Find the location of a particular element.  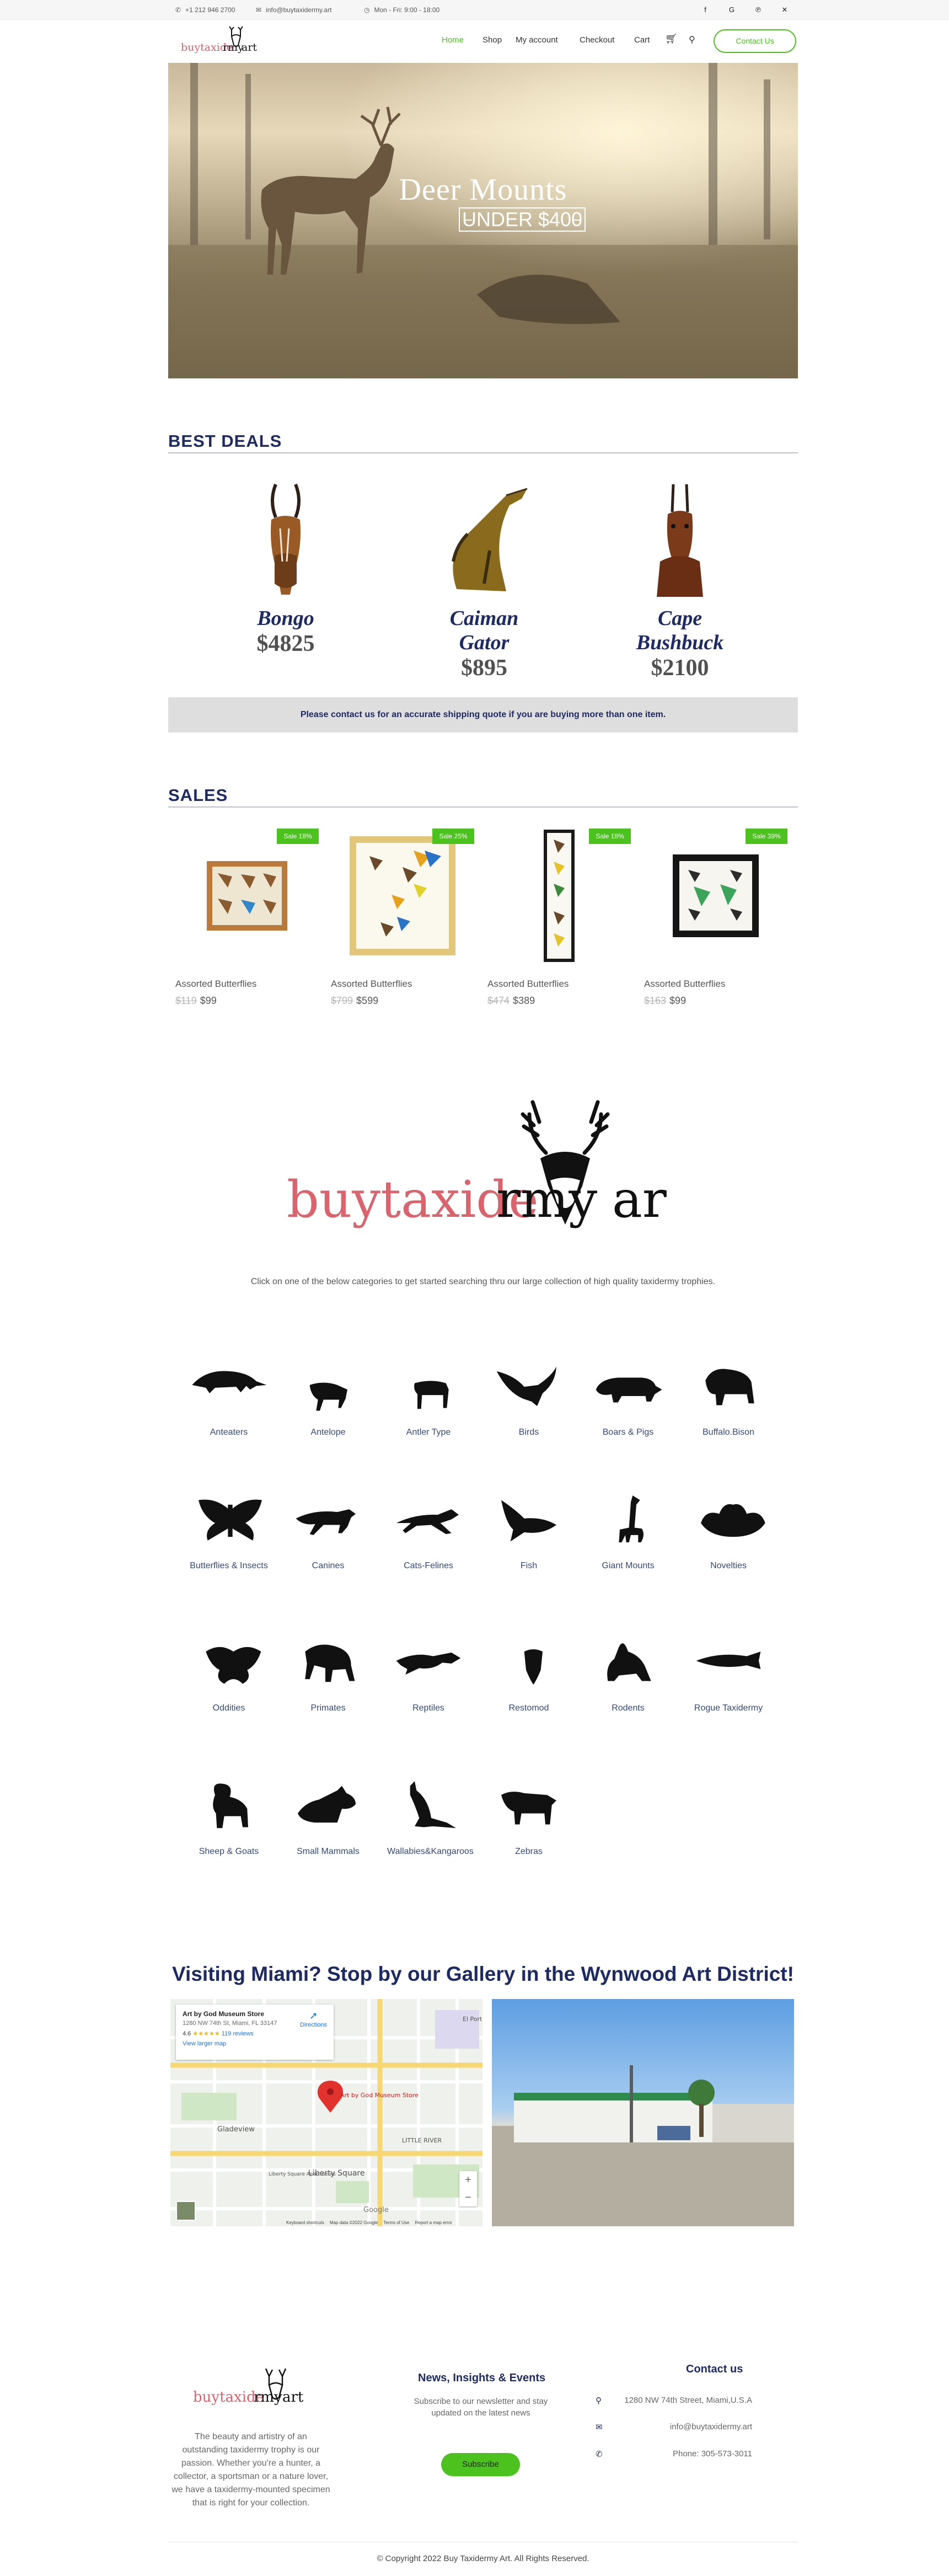

map-satellite-toggle is located at coordinates (186, 2211).